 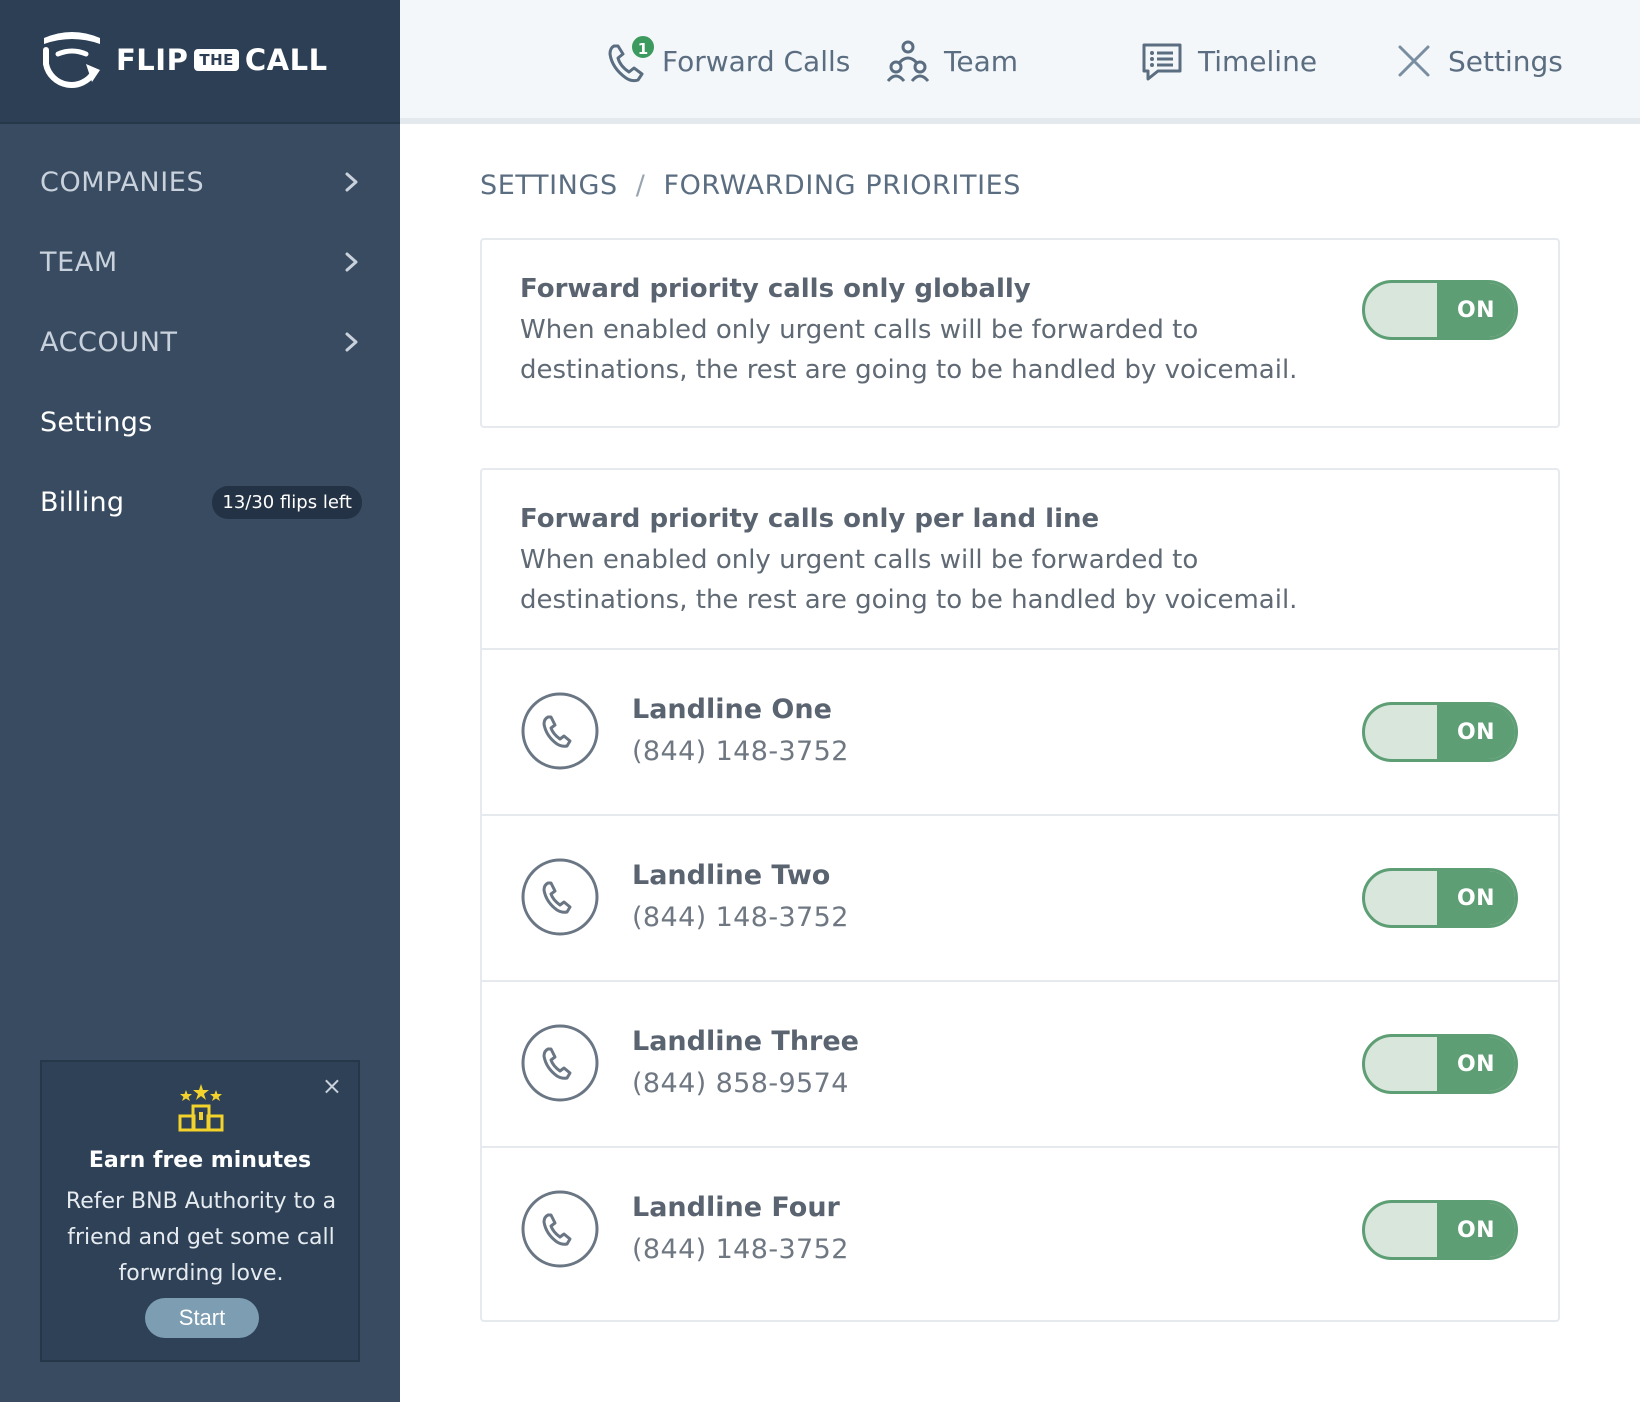 What do you see at coordinates (1020, 1063) in the screenshot?
I see `landline-row: Landline Three (844) 858-9574 ON` at bounding box center [1020, 1063].